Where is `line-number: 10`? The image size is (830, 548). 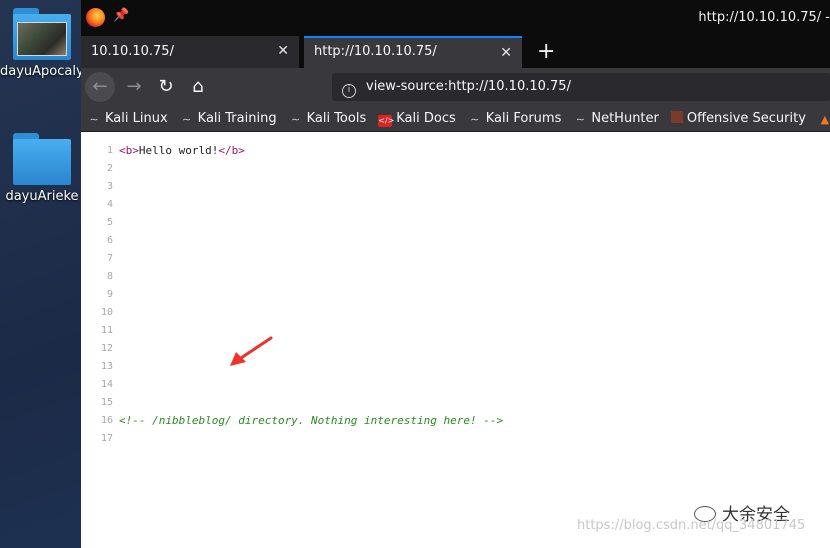
line-number: 10 is located at coordinates (106, 312).